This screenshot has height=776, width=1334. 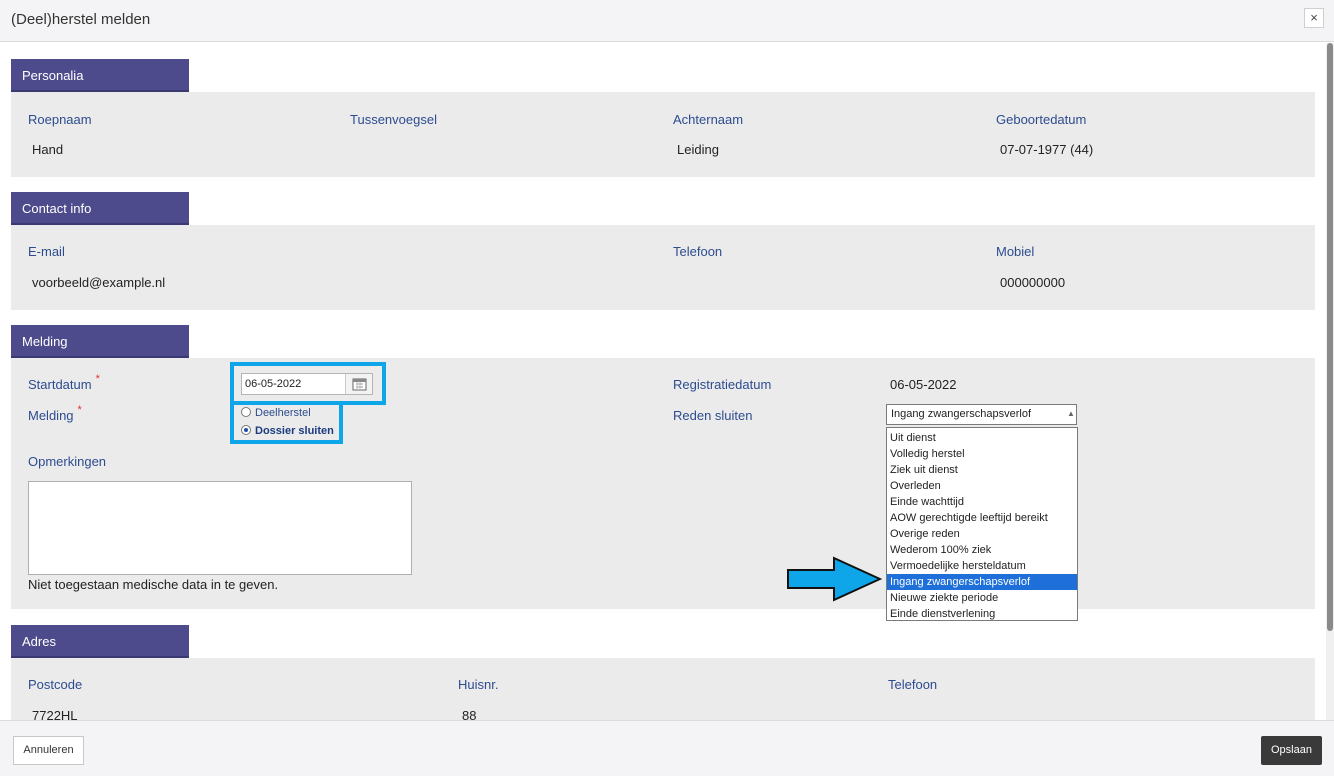 I want to click on section-melding-header: Melding, so click(x=100, y=341).